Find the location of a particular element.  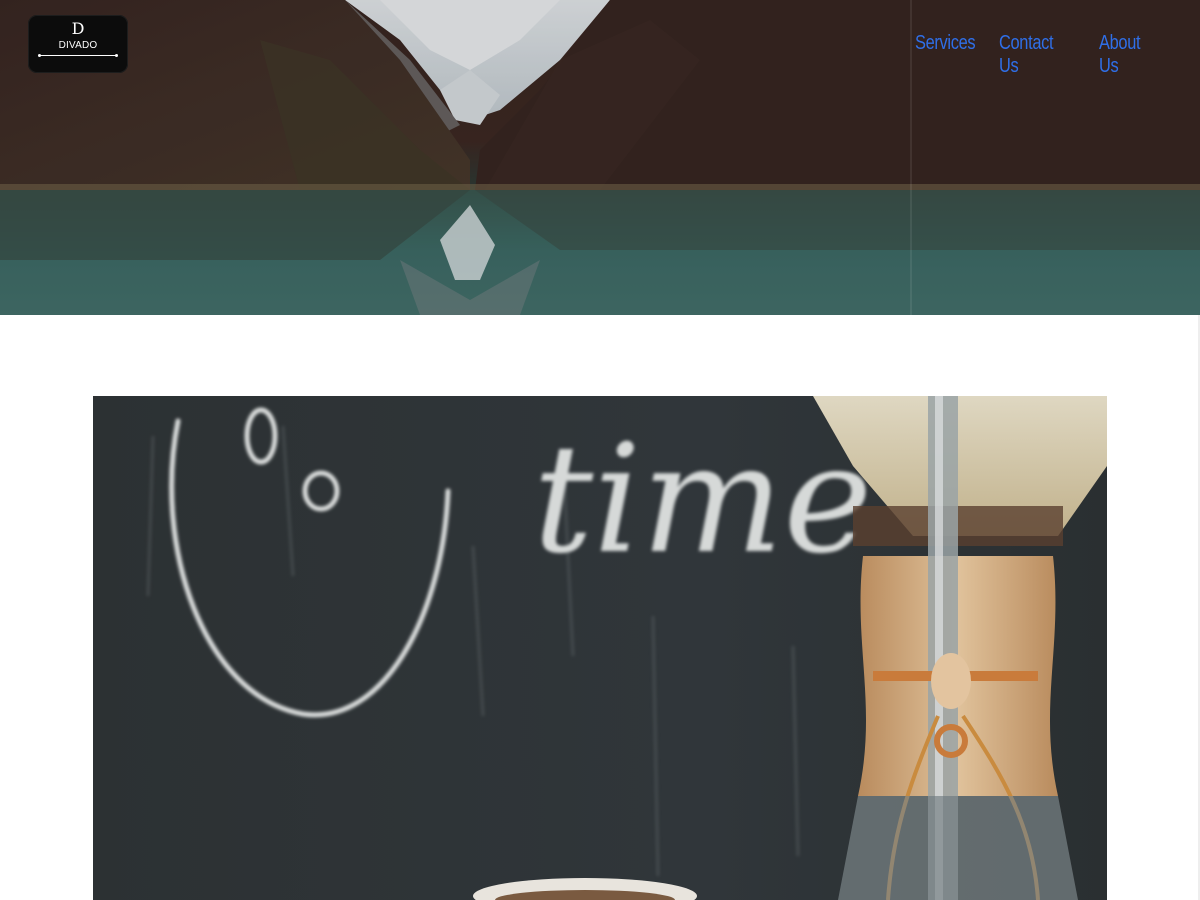

logo-name: DIVADO is located at coordinates (78, 45).